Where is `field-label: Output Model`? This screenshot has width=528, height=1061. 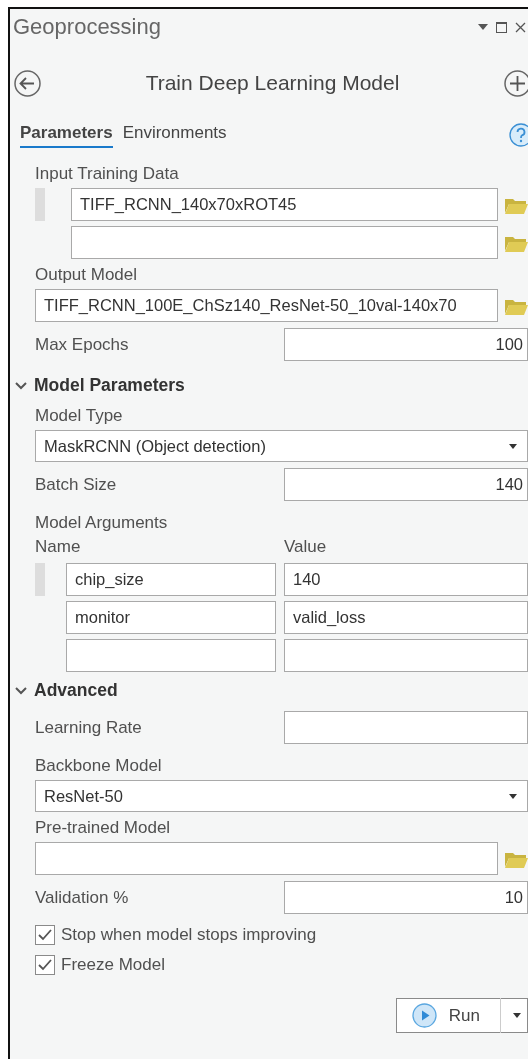 field-label: Output Model is located at coordinates (86, 275).